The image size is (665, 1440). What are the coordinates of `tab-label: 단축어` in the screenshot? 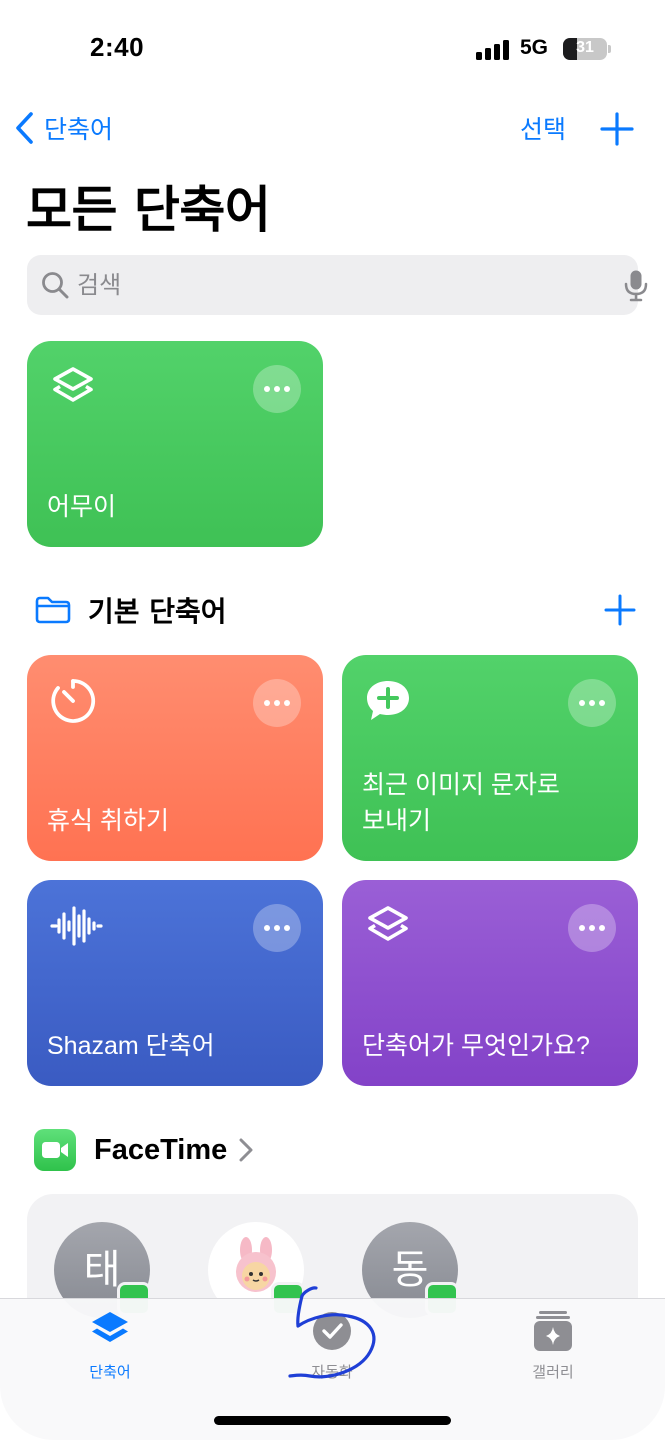 It's located at (110, 1372).